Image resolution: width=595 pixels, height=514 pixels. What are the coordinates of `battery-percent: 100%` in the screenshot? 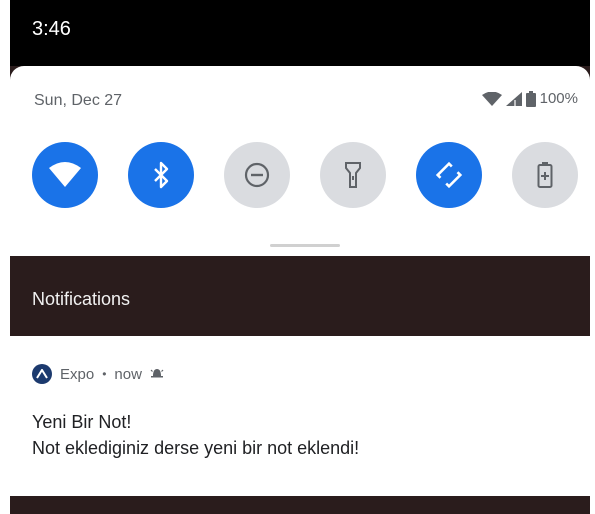 It's located at (558, 98).